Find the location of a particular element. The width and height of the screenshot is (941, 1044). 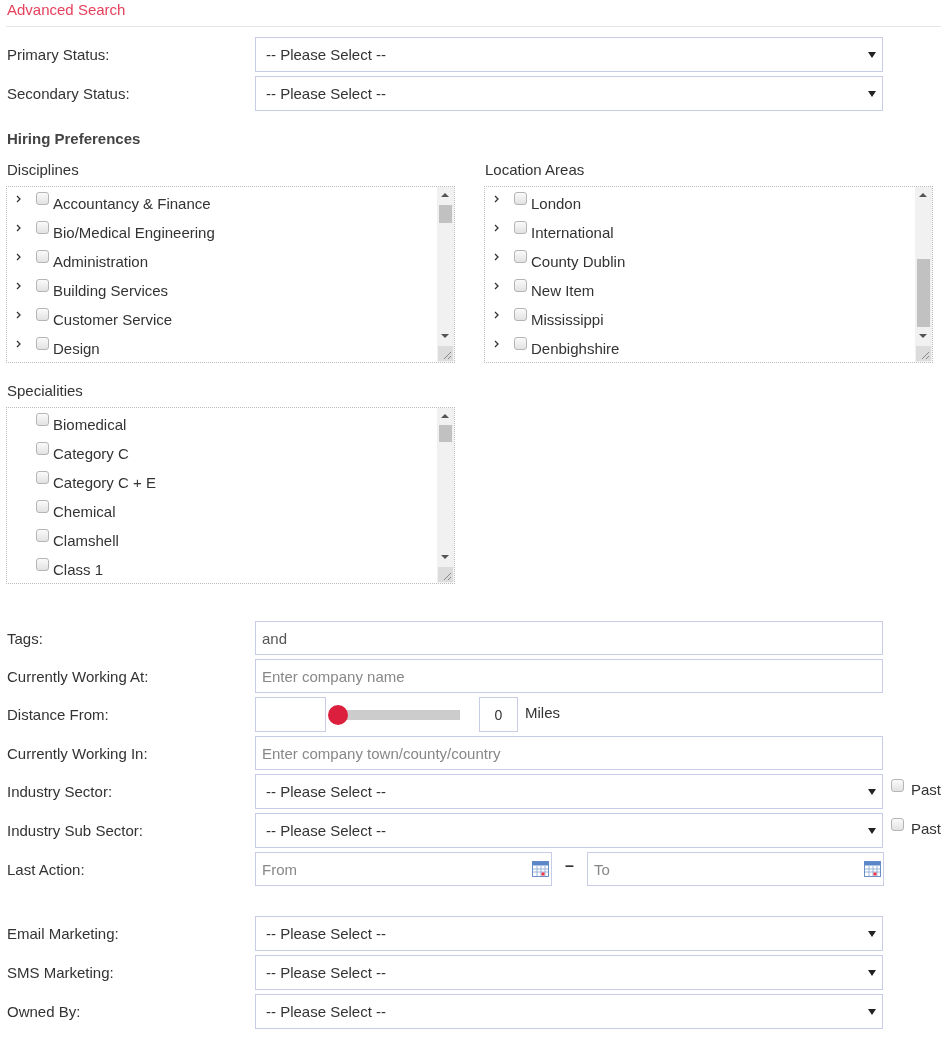

option-label: Administration is located at coordinates (101, 261).